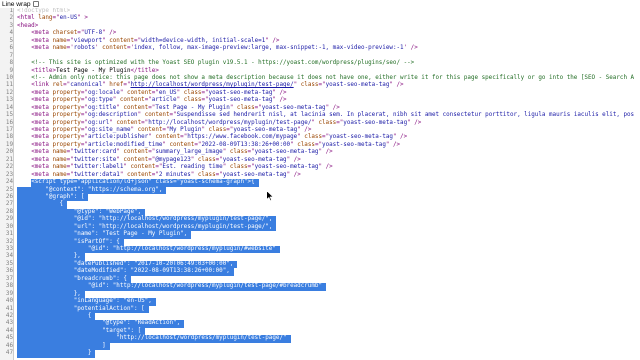 Image resolution: width=640 pixels, height=360 pixels. Describe the element at coordinates (192, 107) in the screenshot. I see `attribute-value: Test Page - My Plugin` at that location.